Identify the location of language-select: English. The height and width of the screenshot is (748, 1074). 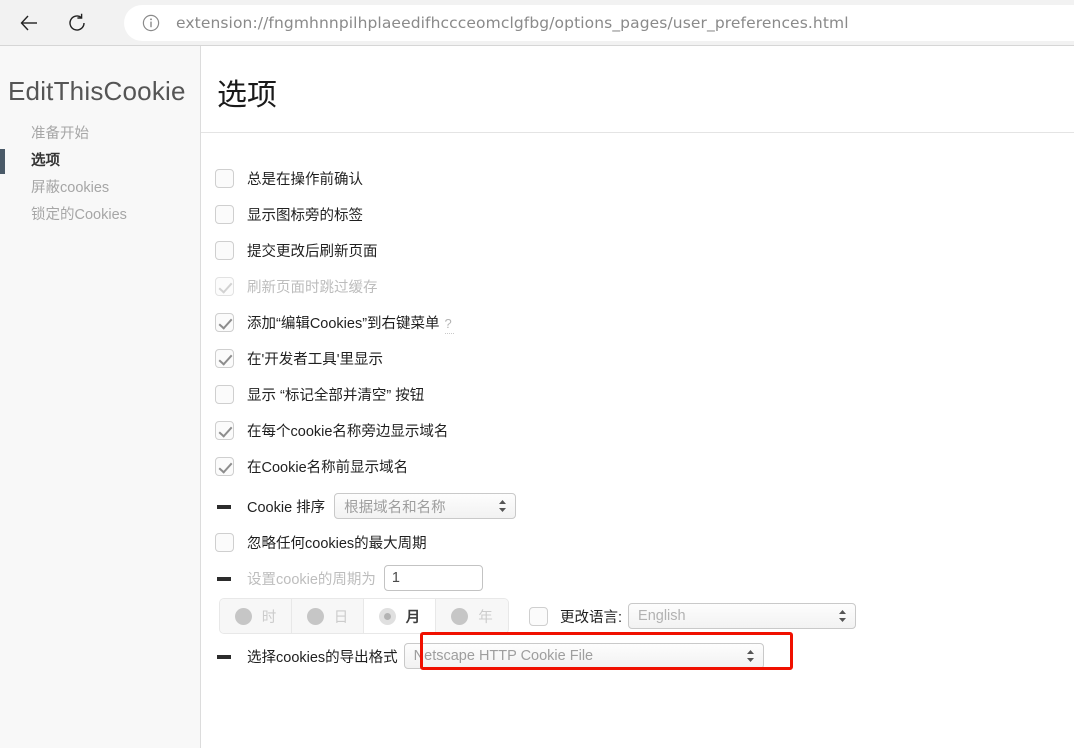
(742, 616).